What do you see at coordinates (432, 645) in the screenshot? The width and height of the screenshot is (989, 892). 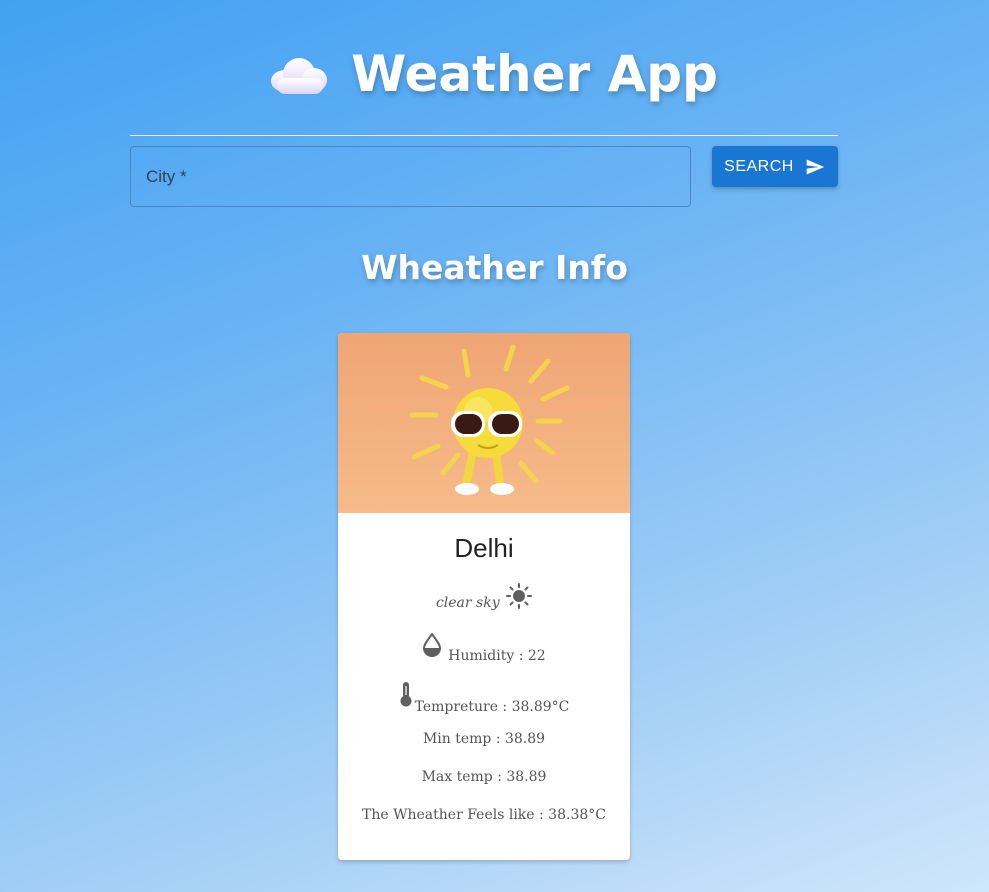 I see `water-drop-icon` at bounding box center [432, 645].